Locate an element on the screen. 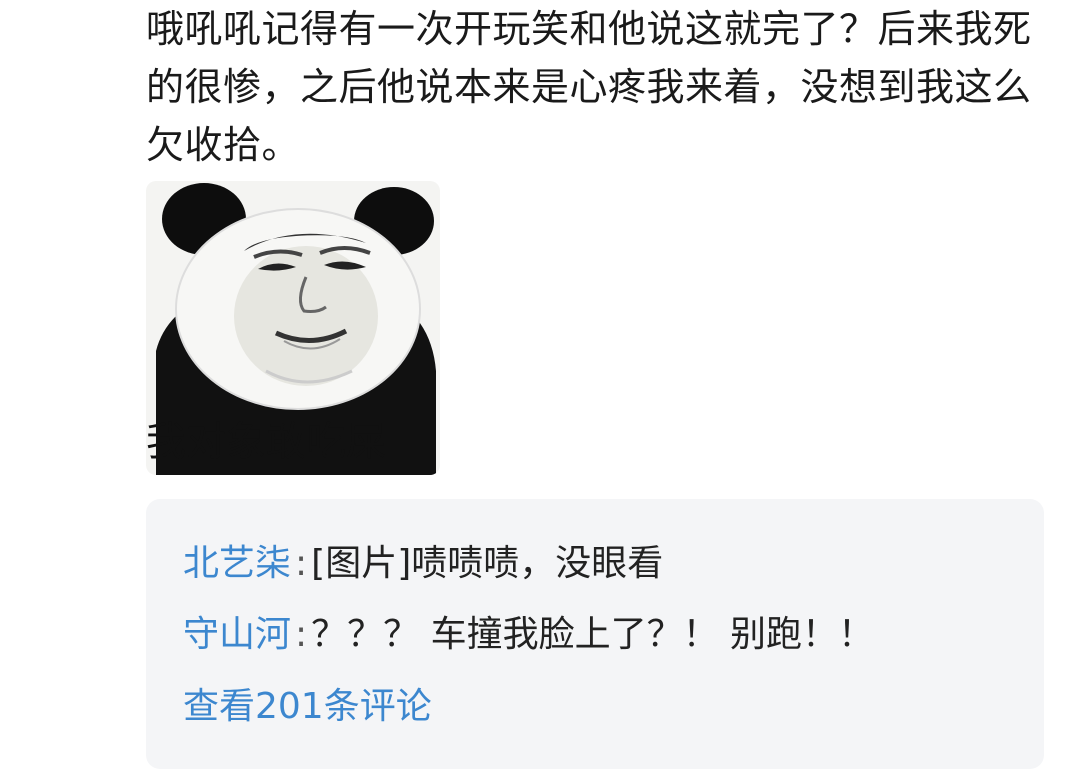 Image resolution: width=1080 pixels, height=774 pixels. comment-text: [图片]啧啧啧，没眼看 is located at coordinates (487, 563).